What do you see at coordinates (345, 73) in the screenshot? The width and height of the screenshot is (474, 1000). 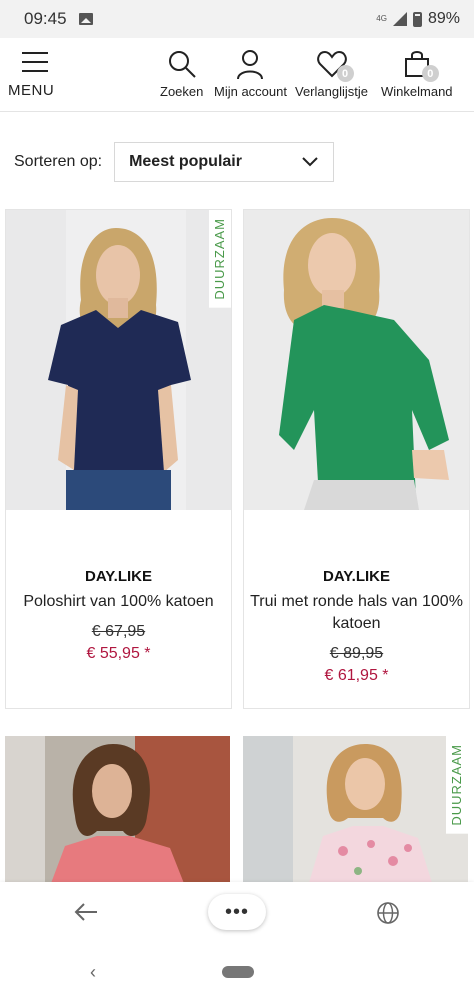 I see `wishlist-count-badge: 0` at bounding box center [345, 73].